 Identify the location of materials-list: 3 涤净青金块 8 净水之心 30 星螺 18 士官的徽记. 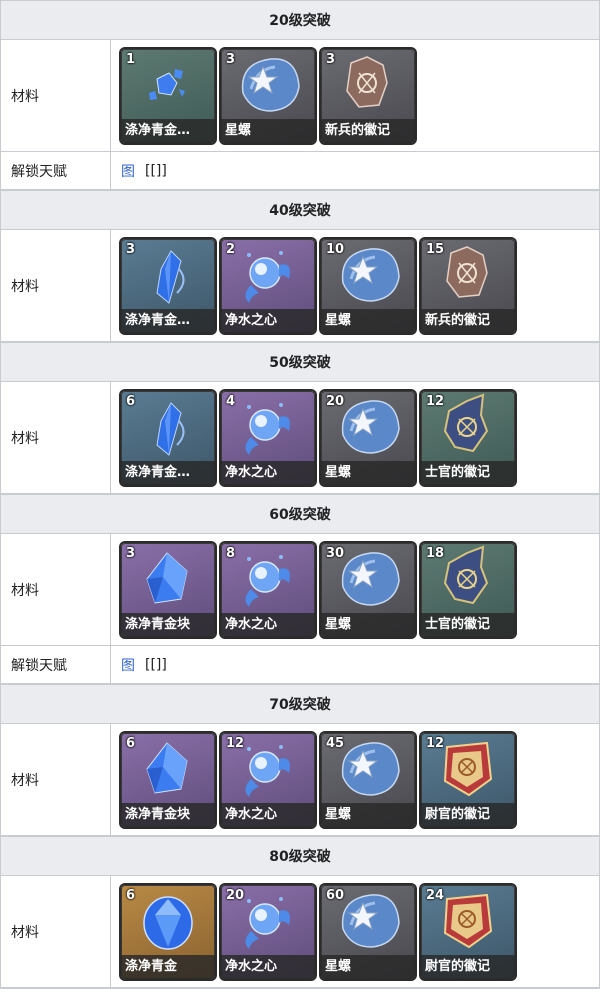
(355, 589).